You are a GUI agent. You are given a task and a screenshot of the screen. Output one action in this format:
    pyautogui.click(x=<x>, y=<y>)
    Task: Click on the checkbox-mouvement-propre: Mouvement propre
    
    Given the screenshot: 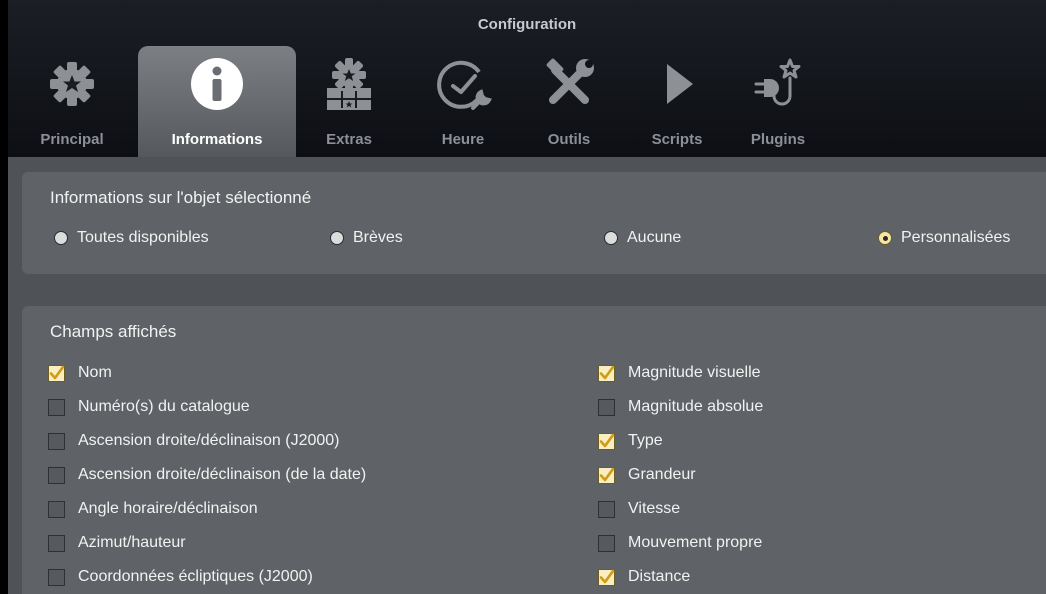 What is the action you would take?
    pyautogui.click(x=680, y=543)
    